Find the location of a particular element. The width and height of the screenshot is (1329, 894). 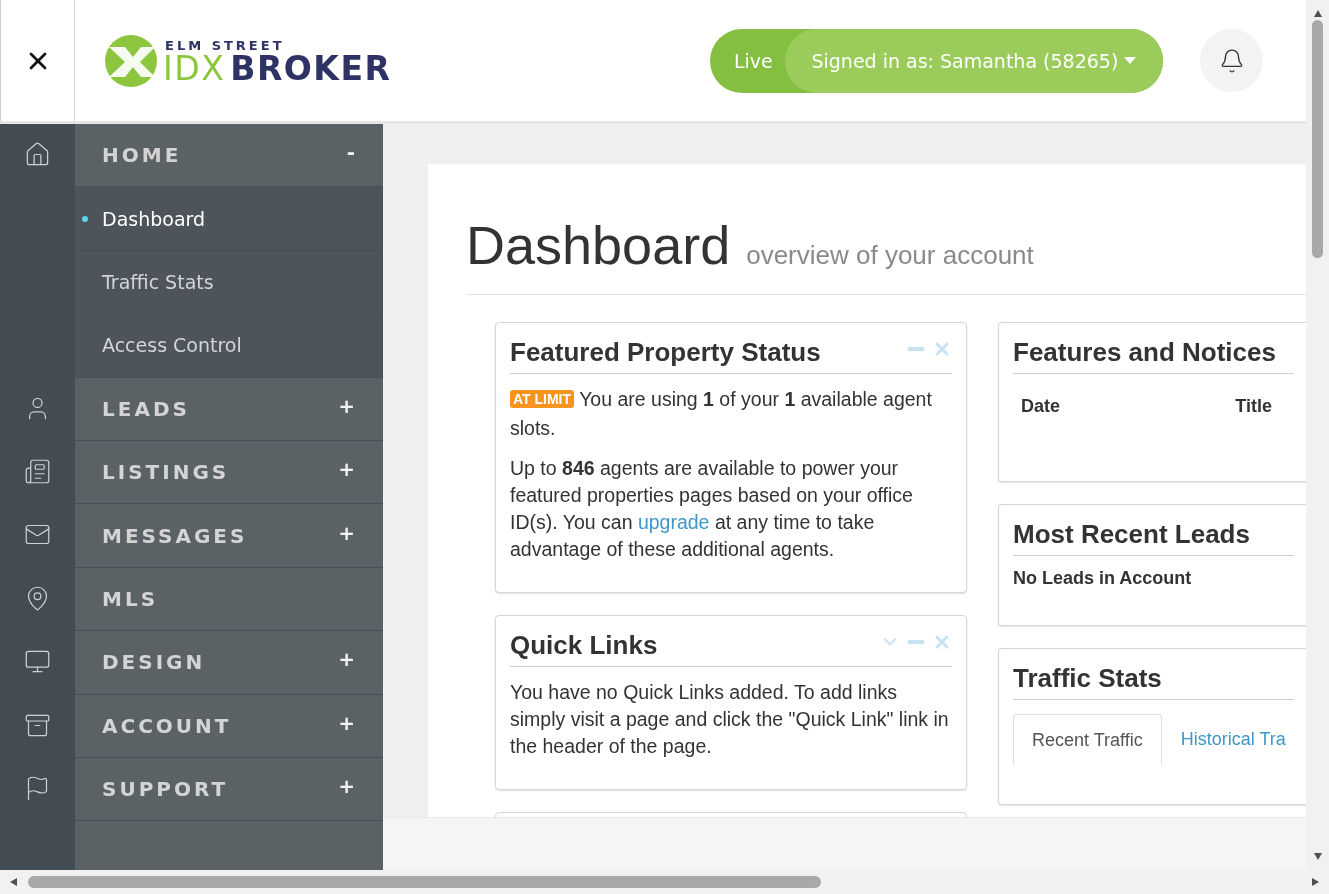

newspaper-icon is located at coordinates (37, 471).